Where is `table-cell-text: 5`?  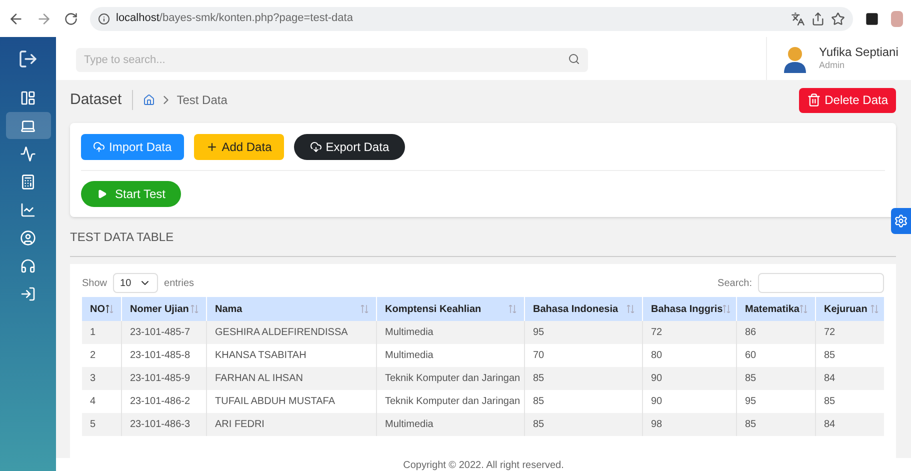
table-cell-text: 5 is located at coordinates (93, 425).